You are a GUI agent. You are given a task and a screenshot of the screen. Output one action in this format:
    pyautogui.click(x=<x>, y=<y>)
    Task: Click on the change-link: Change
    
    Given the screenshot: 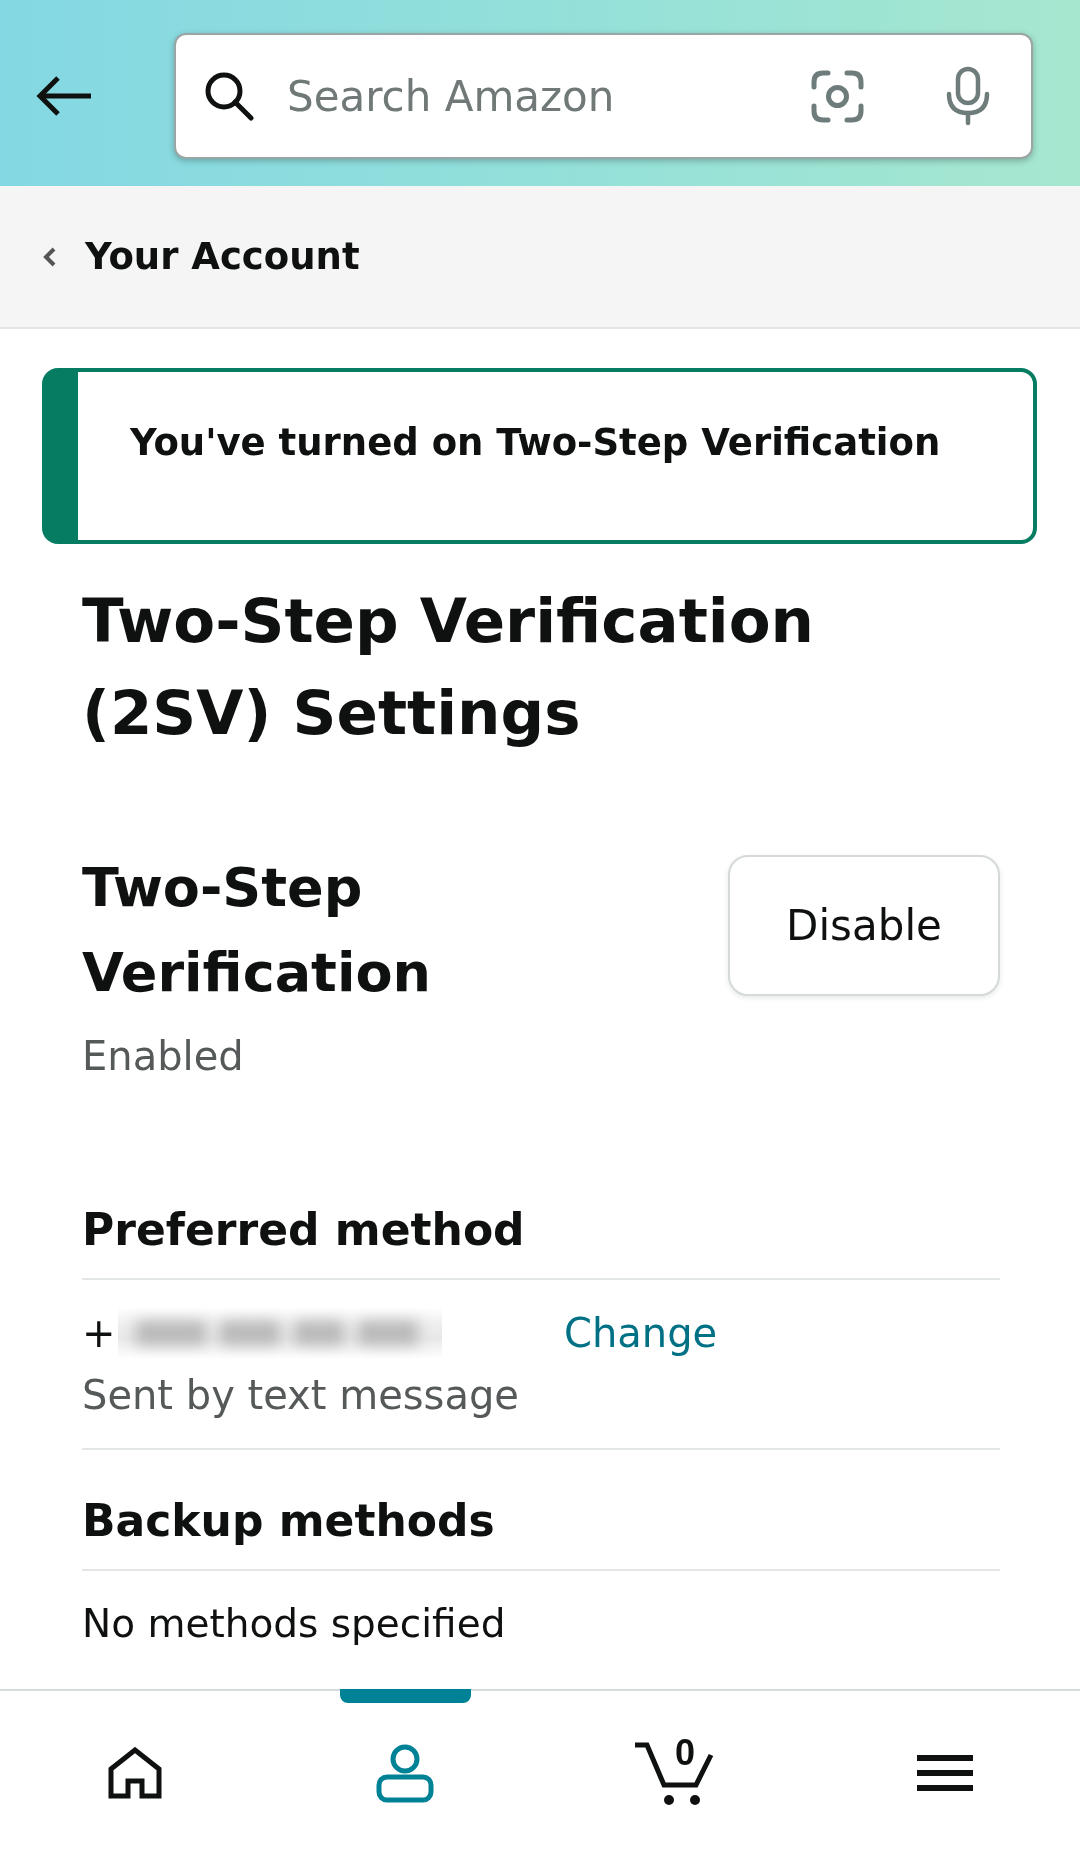 What is the action you would take?
    pyautogui.click(x=641, y=1333)
    